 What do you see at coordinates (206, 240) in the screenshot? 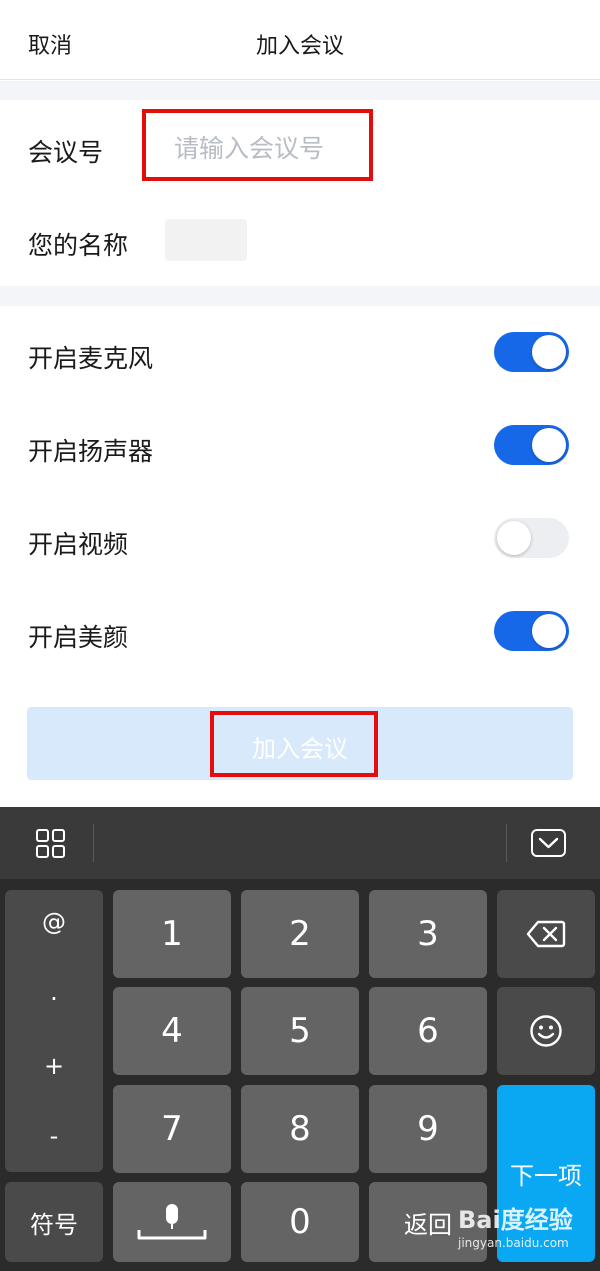
I see `user-name-value` at bounding box center [206, 240].